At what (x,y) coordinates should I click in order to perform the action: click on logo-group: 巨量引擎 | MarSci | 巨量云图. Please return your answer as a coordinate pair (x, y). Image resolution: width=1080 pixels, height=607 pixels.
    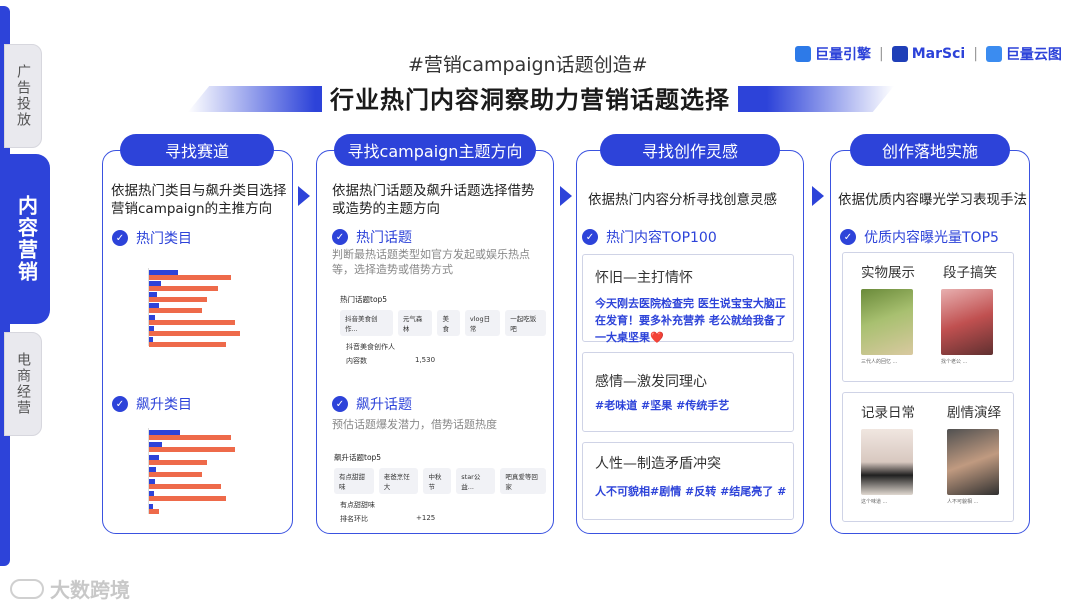
    Looking at the image, I should click on (928, 54).